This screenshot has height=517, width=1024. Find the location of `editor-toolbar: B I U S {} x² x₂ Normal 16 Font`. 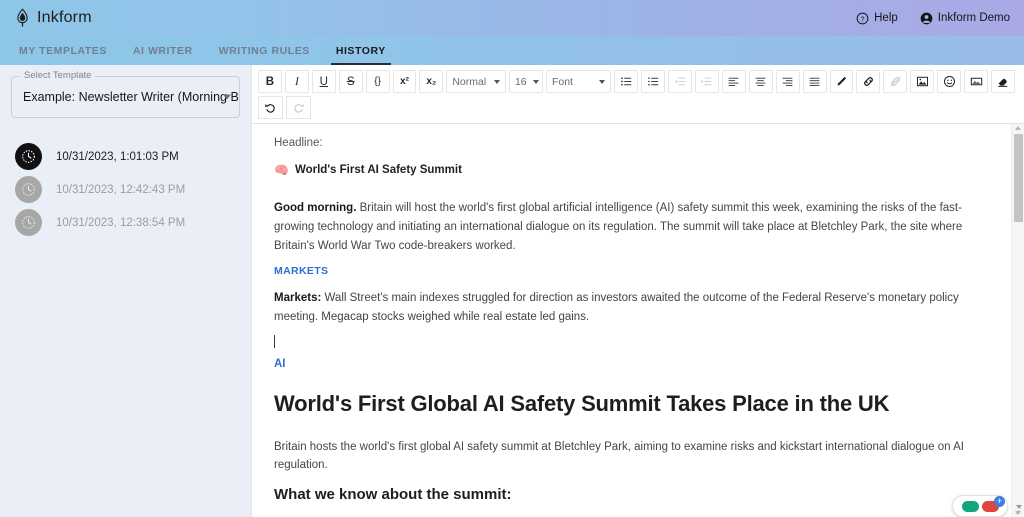

editor-toolbar: B I U S {} x² x₂ Normal 16 Font is located at coordinates (638, 94).